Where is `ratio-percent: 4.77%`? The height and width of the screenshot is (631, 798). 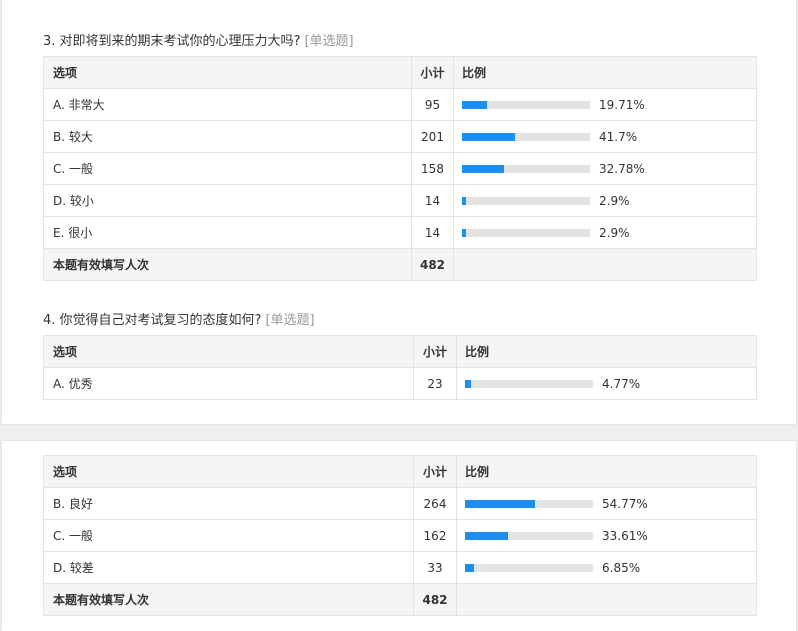
ratio-percent: 4.77% is located at coordinates (621, 383).